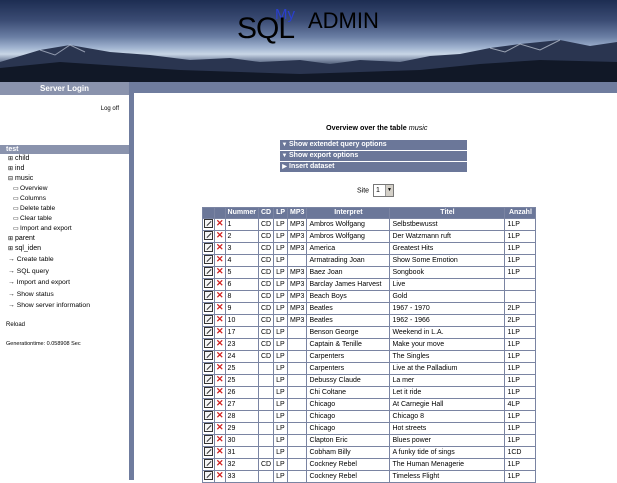 This screenshot has width=617, height=483. I want to click on reload-link: Reload, so click(64, 325).